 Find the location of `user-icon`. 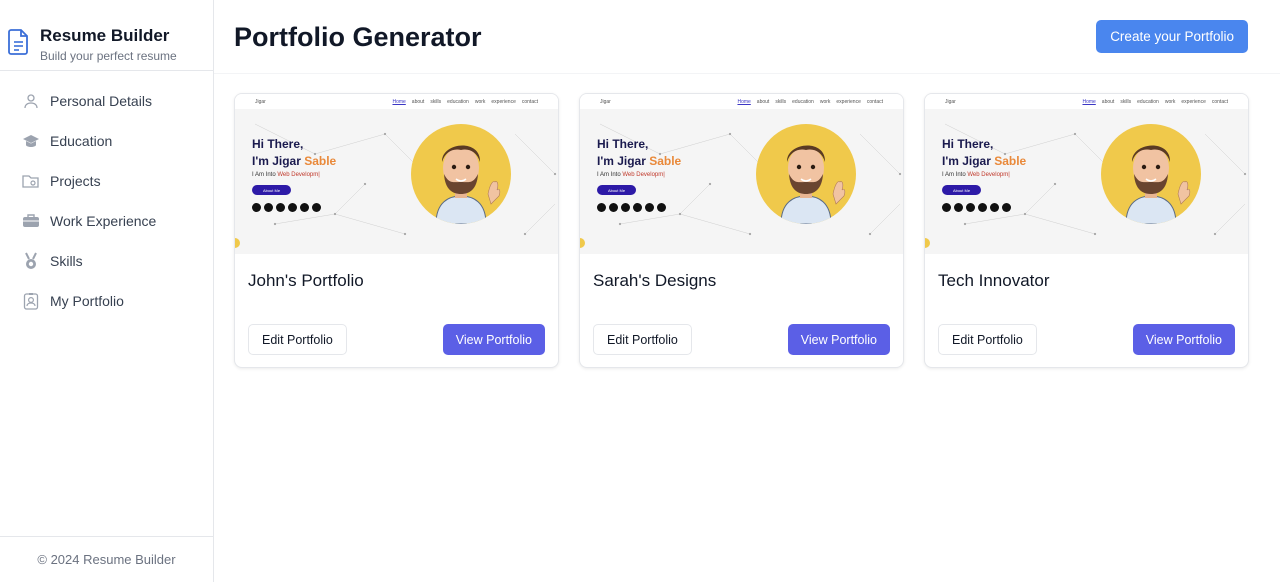

user-icon is located at coordinates (31, 101).